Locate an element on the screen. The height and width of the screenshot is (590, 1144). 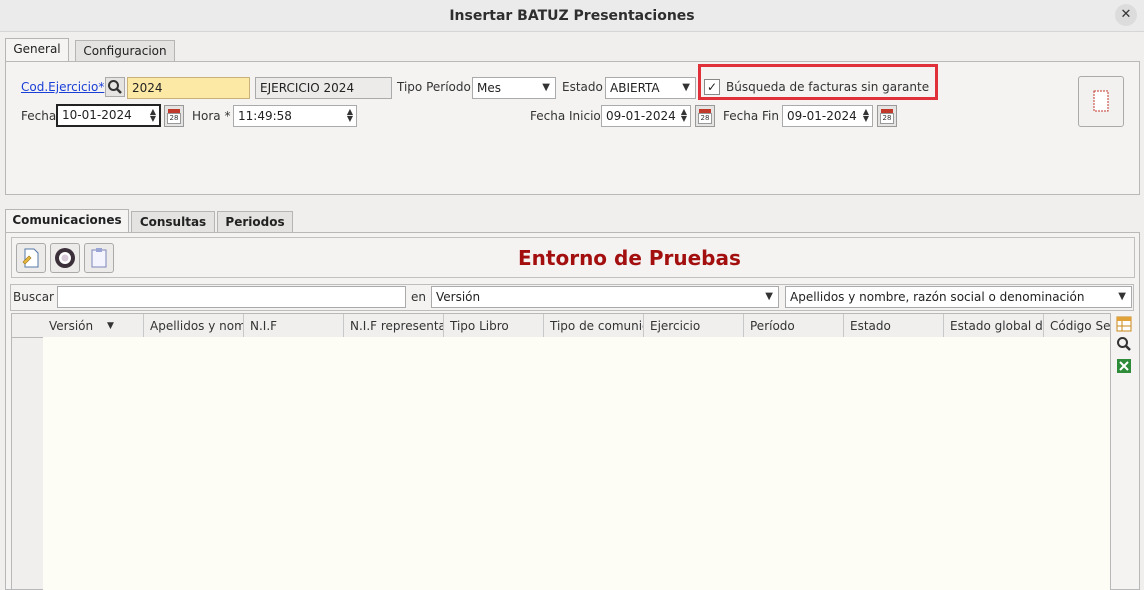
gear-icon is located at coordinates (65, 258).